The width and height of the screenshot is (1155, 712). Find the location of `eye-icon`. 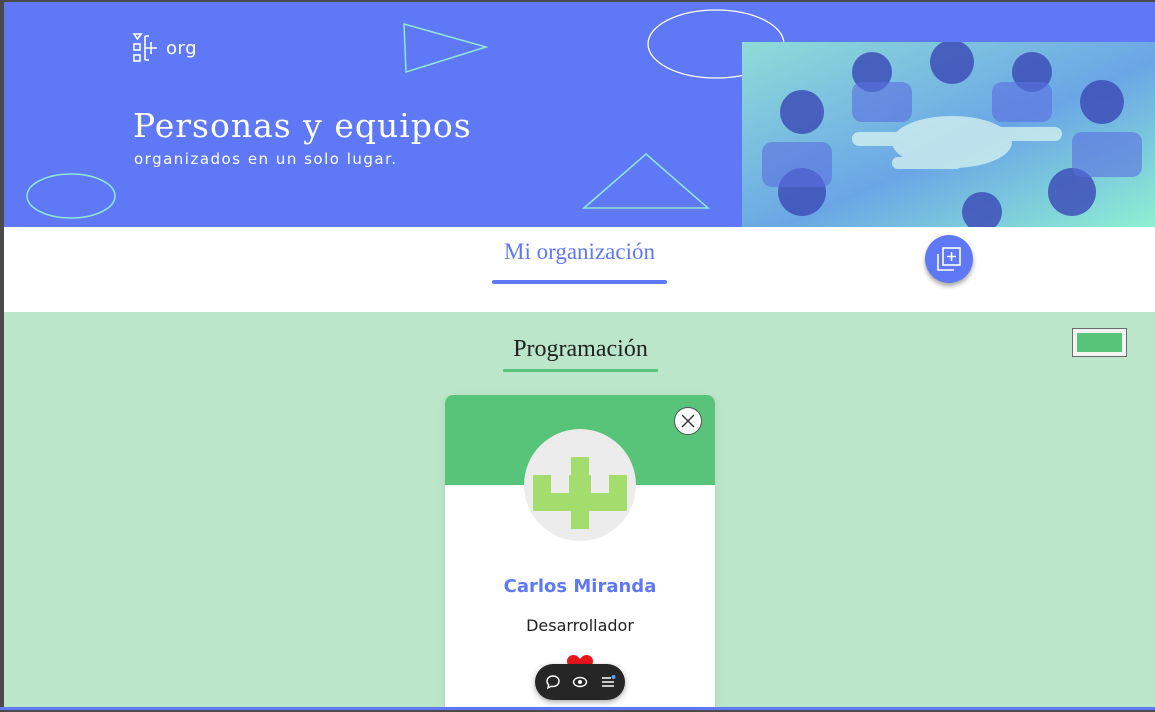

eye-icon is located at coordinates (580, 682).